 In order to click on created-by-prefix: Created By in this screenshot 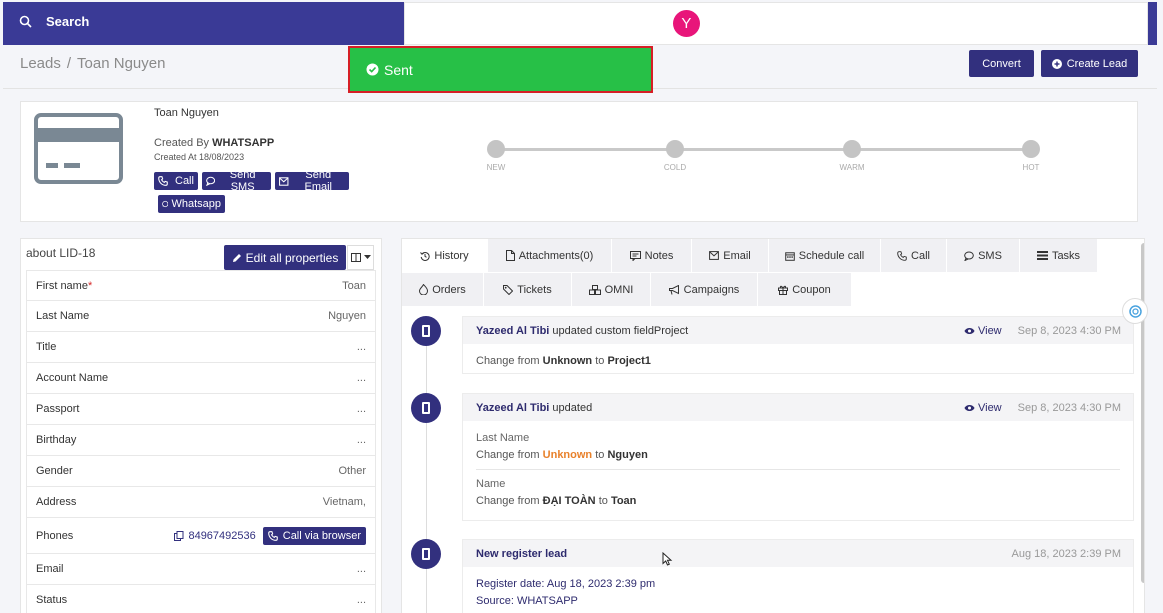, I will do `click(182, 143)`.